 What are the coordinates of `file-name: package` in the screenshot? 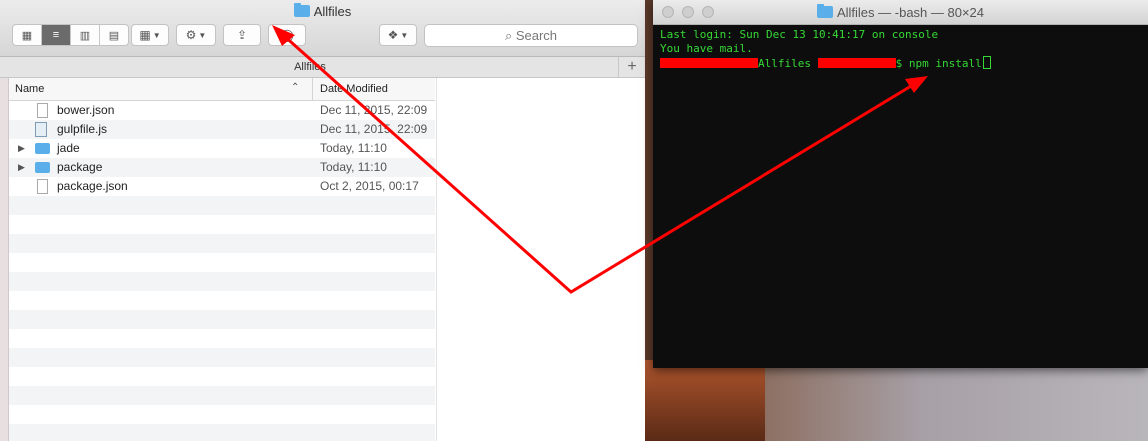 It's located at (80, 167).